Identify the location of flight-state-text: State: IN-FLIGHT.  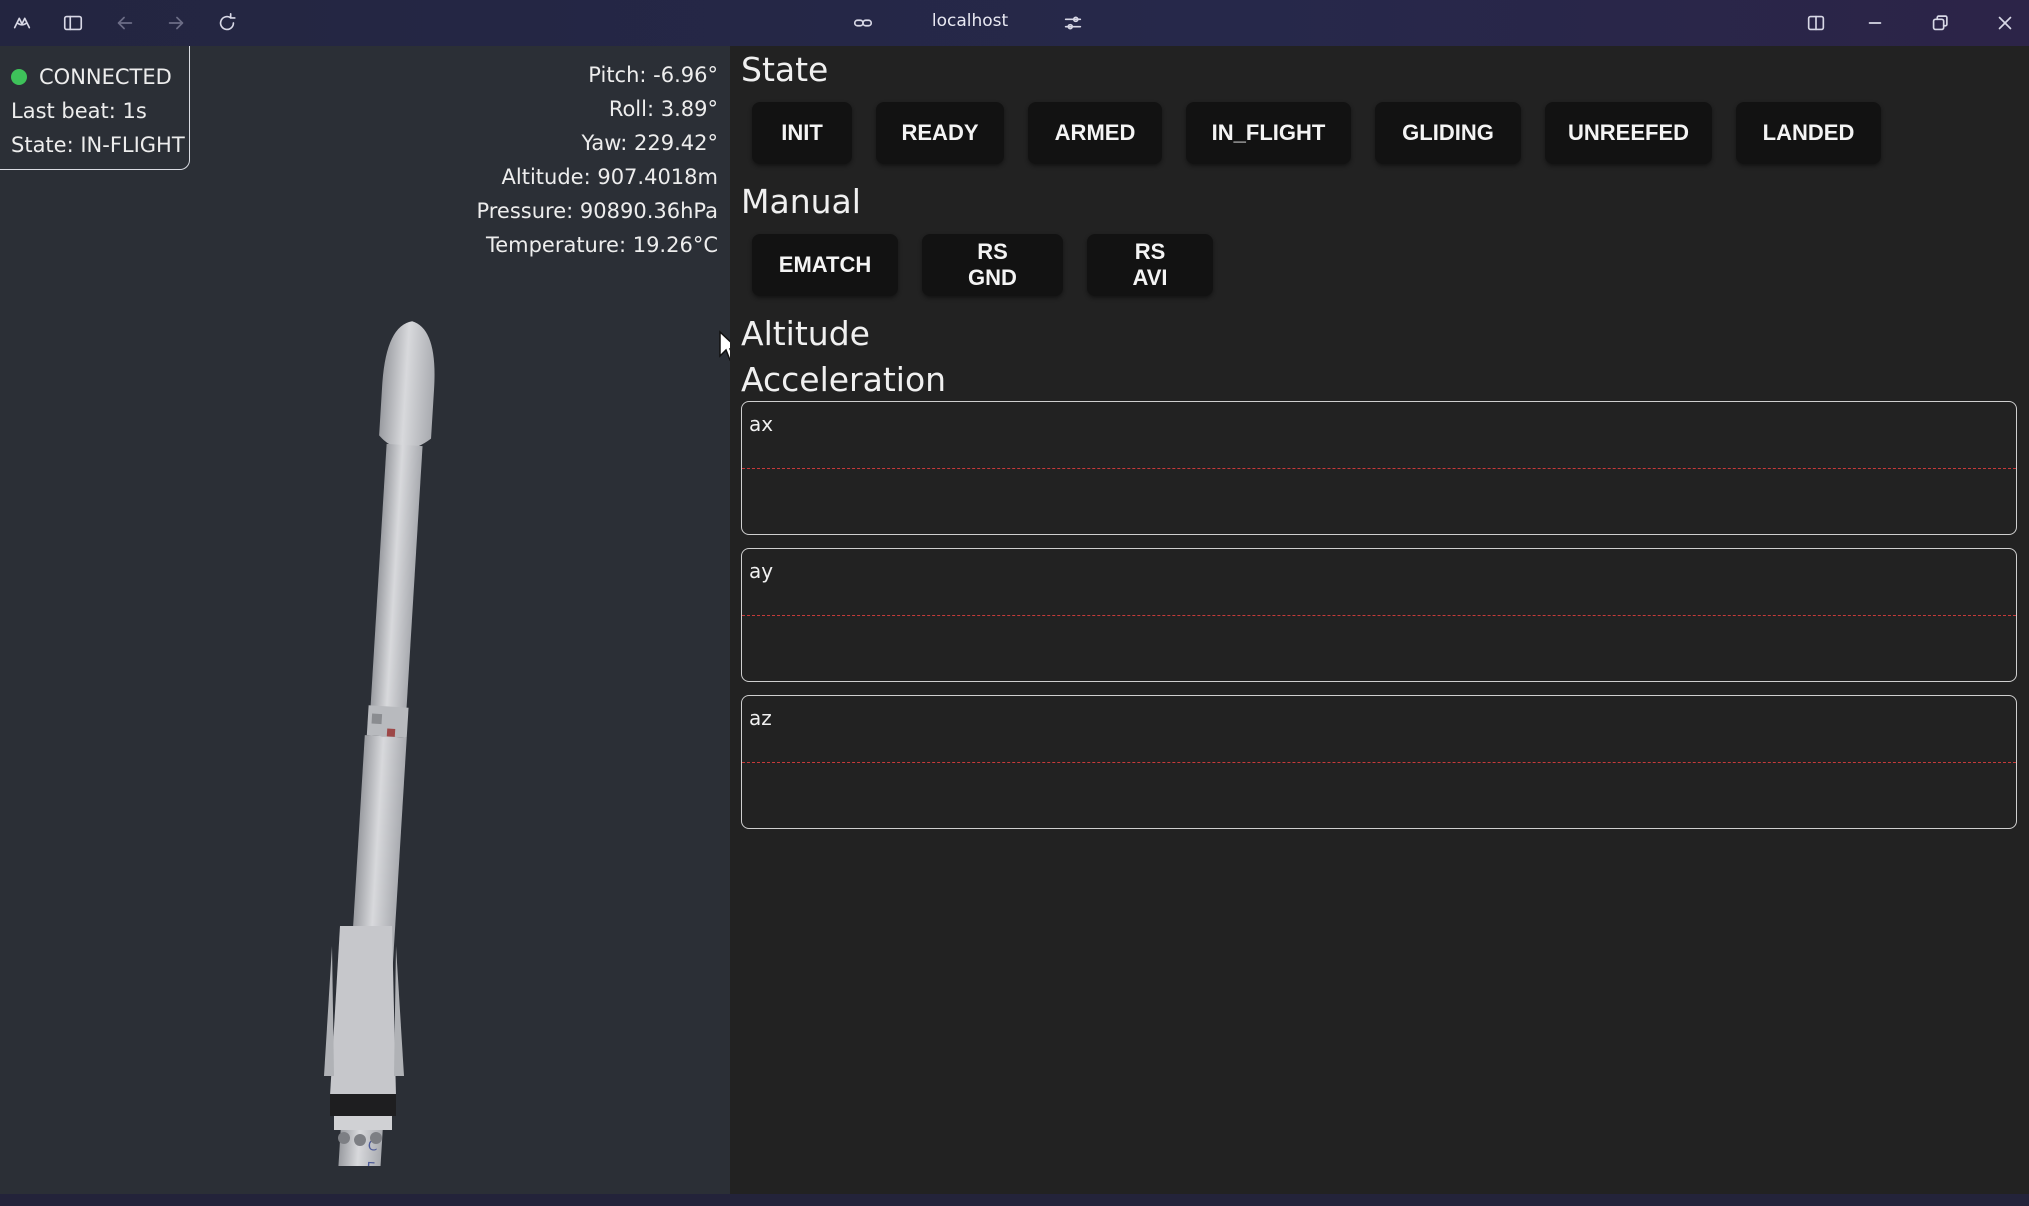
(98, 145).